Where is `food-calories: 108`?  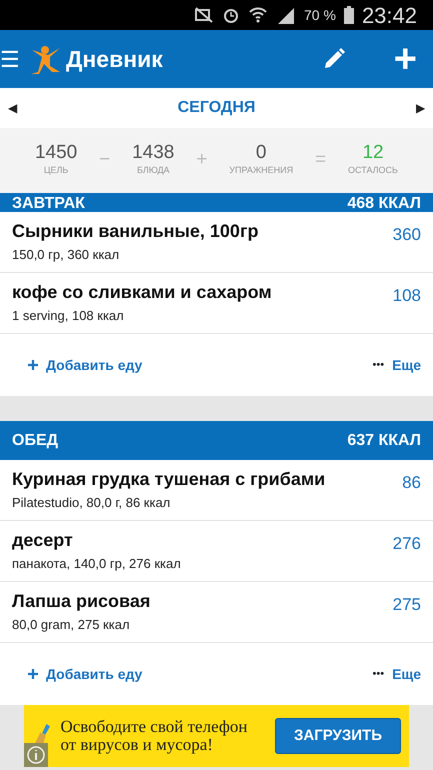 food-calories: 108 is located at coordinates (406, 296).